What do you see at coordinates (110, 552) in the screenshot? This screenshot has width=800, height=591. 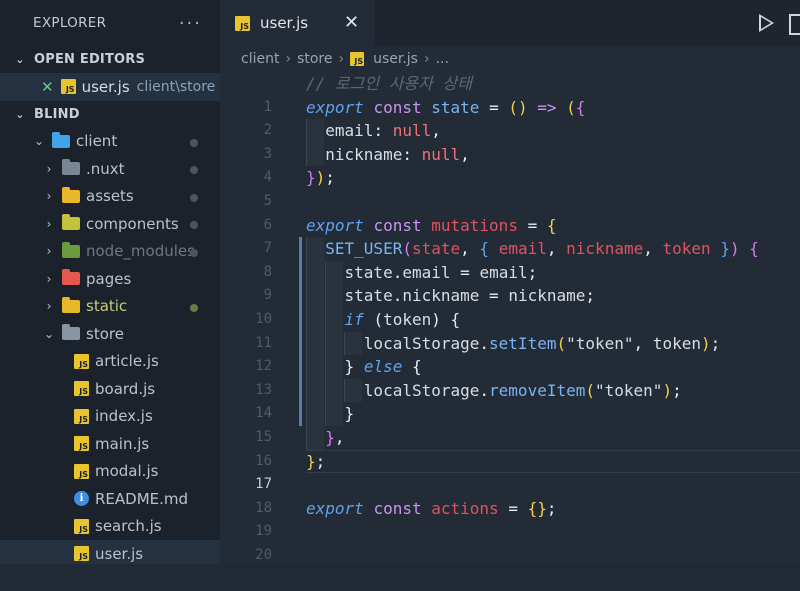 I see `tree-file-user-js: JS user.js` at bounding box center [110, 552].